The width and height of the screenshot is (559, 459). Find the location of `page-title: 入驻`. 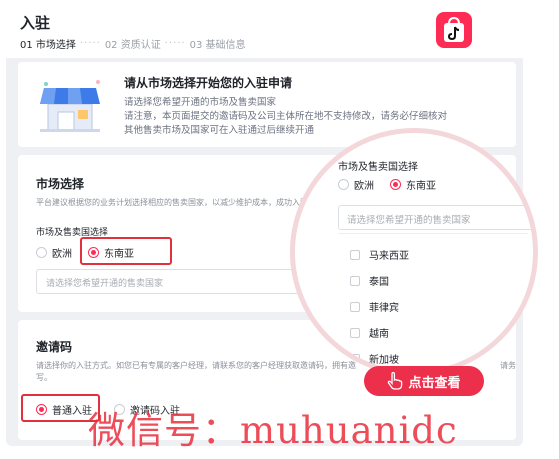

page-title: 入驻 is located at coordinates (35, 23).